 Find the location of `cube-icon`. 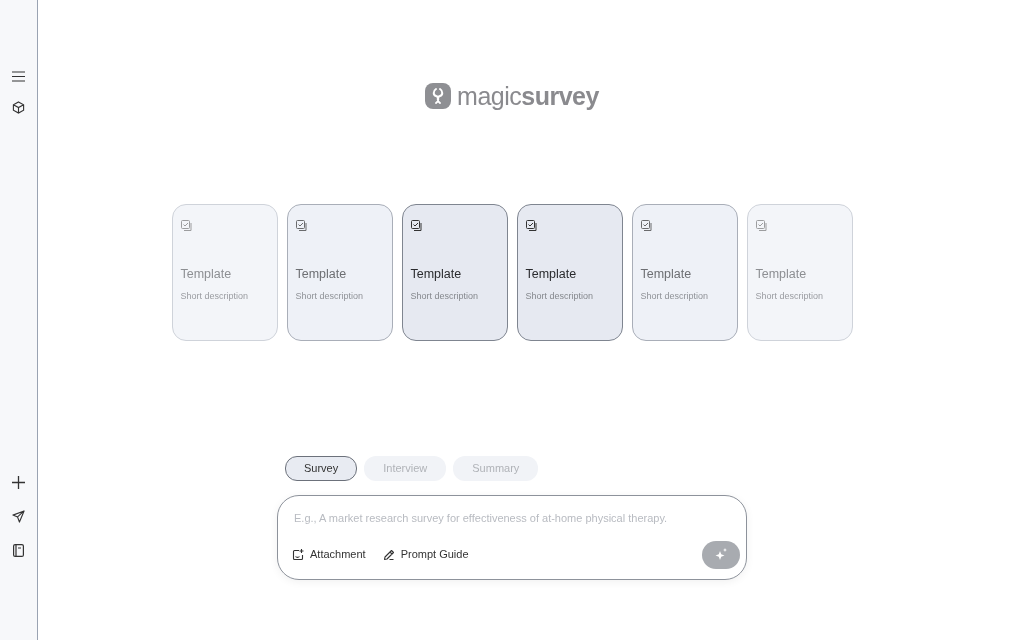

cube-icon is located at coordinates (18, 107).